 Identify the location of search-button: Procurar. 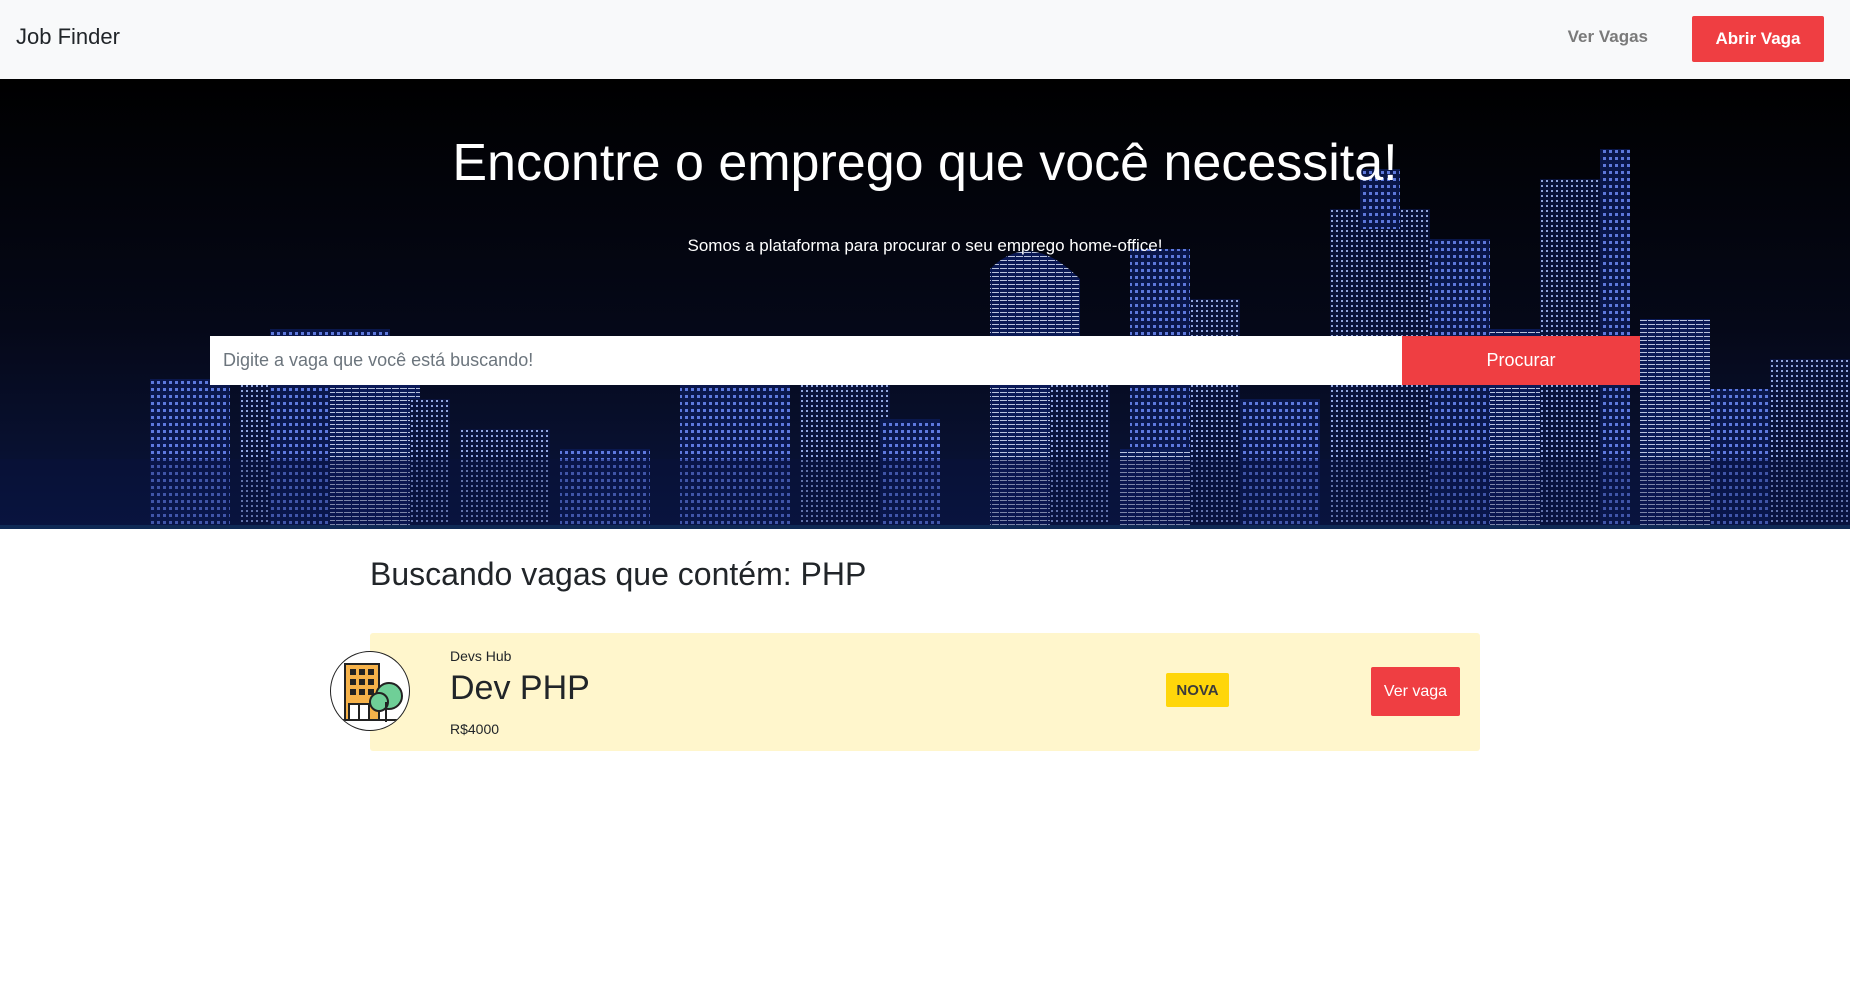
(1521, 360).